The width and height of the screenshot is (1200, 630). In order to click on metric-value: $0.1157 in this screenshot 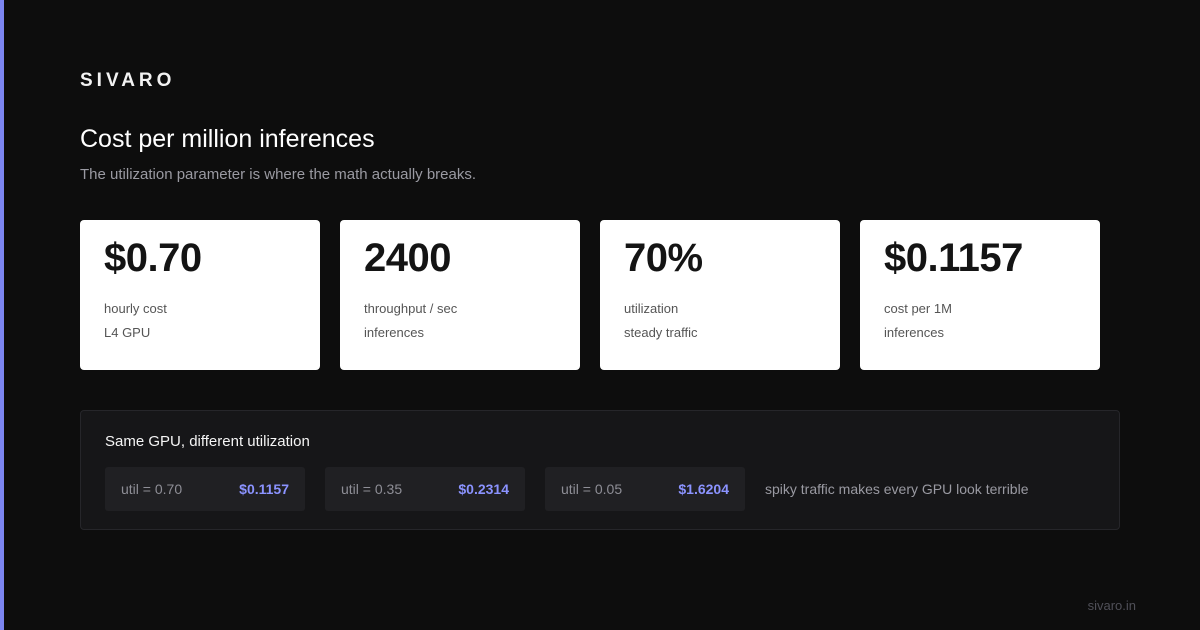, I will do `click(953, 258)`.